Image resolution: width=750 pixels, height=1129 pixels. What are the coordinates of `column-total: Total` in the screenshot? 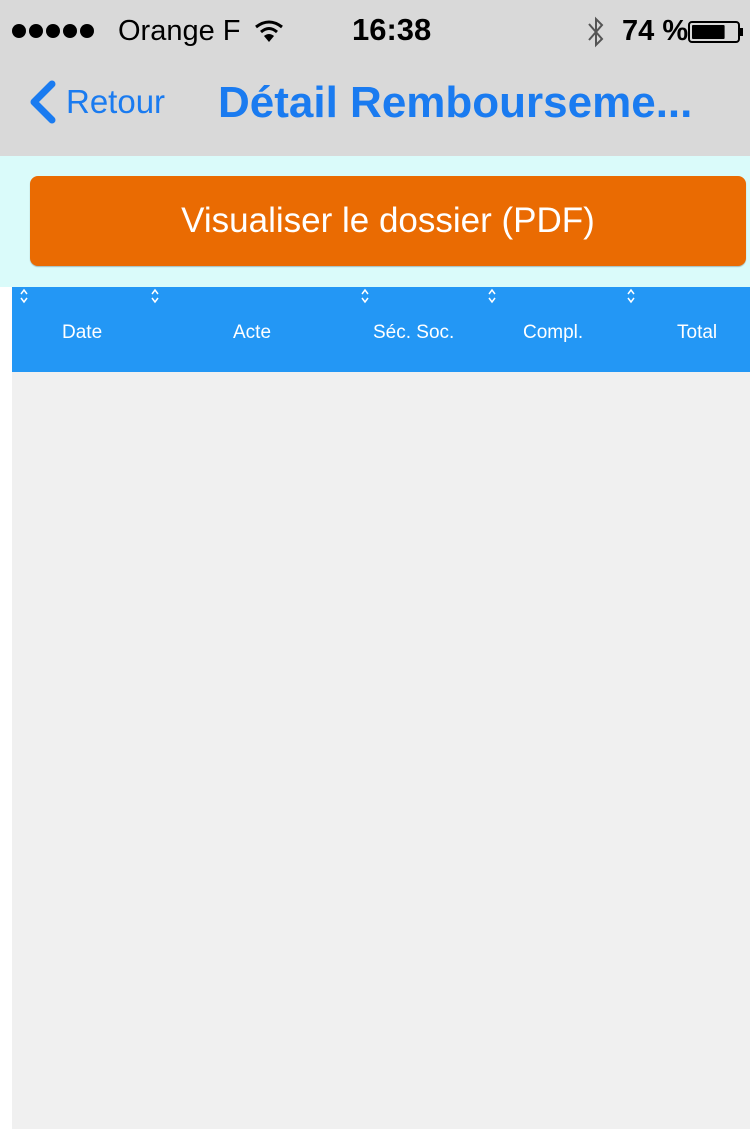 It's located at (687, 329).